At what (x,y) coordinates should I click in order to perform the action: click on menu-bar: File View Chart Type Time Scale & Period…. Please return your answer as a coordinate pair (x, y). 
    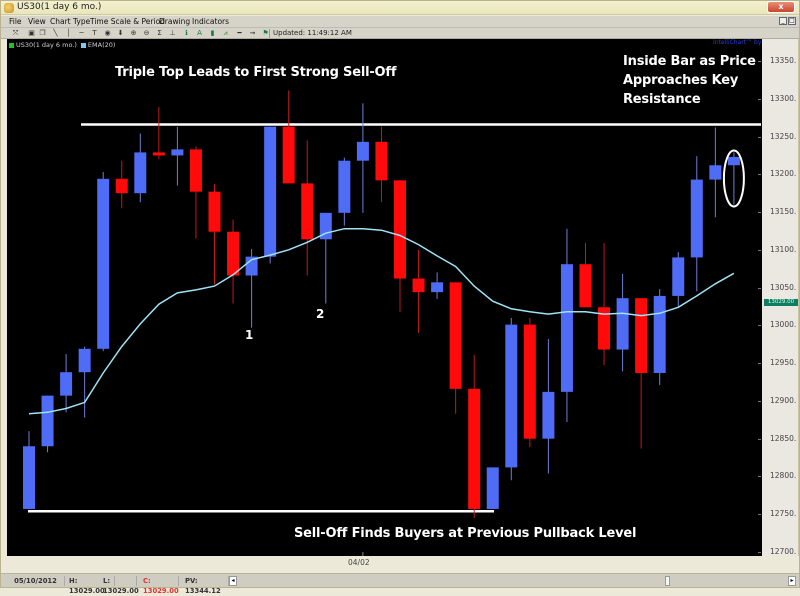
    Looking at the image, I should click on (400, 22).